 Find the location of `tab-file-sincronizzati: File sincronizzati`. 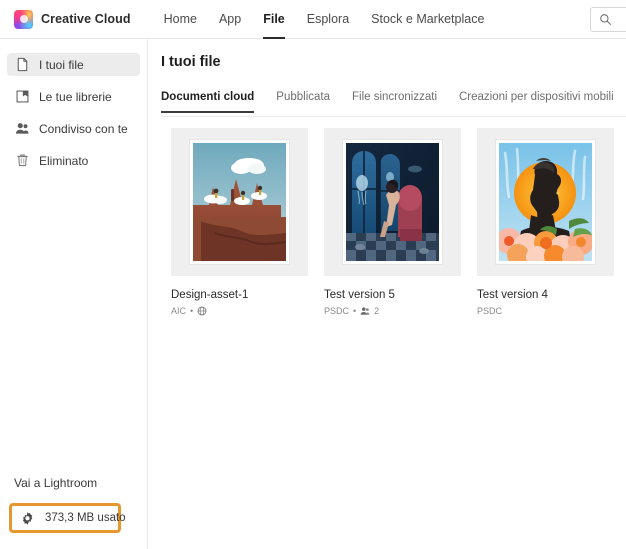

tab-file-sincronizzati: File sincronizzati is located at coordinates (394, 101).